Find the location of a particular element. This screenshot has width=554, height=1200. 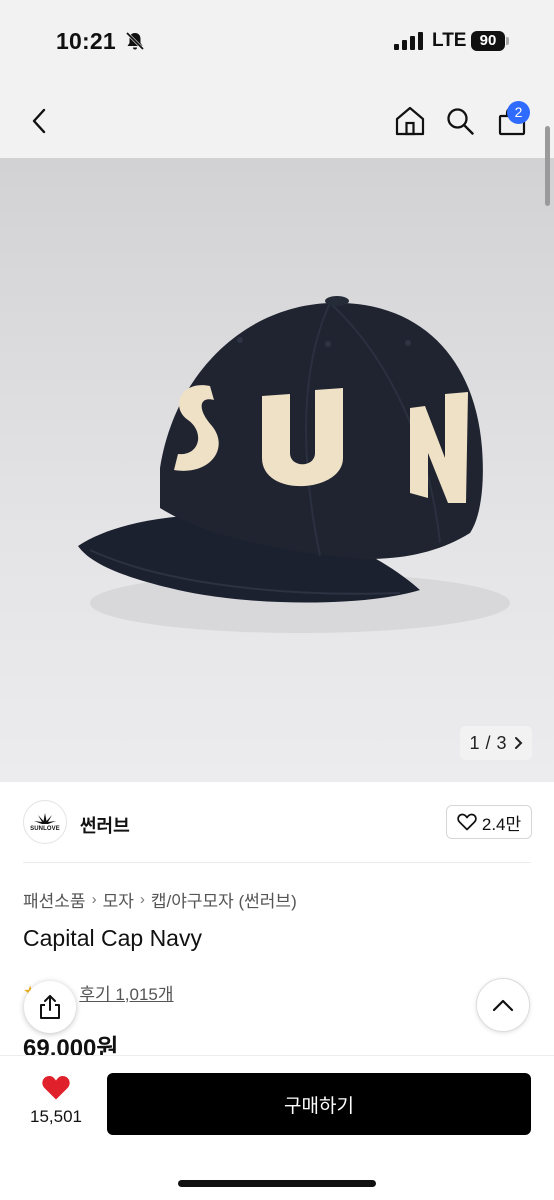

search-button is located at coordinates (460, 121).